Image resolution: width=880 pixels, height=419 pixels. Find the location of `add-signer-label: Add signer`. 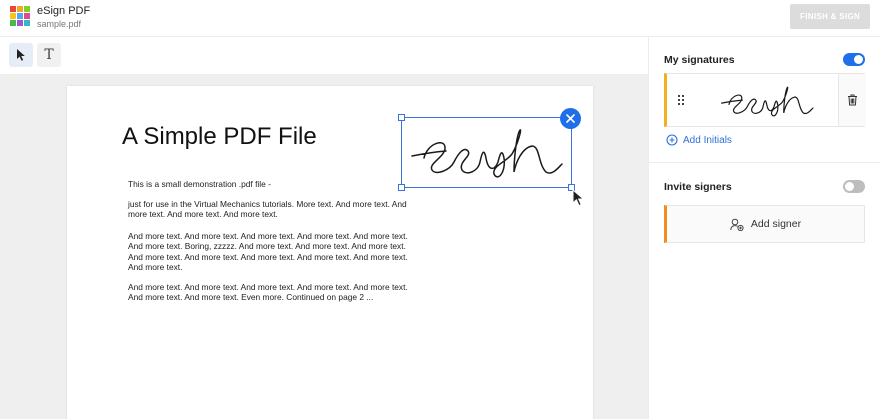

add-signer-label: Add signer is located at coordinates (776, 224).